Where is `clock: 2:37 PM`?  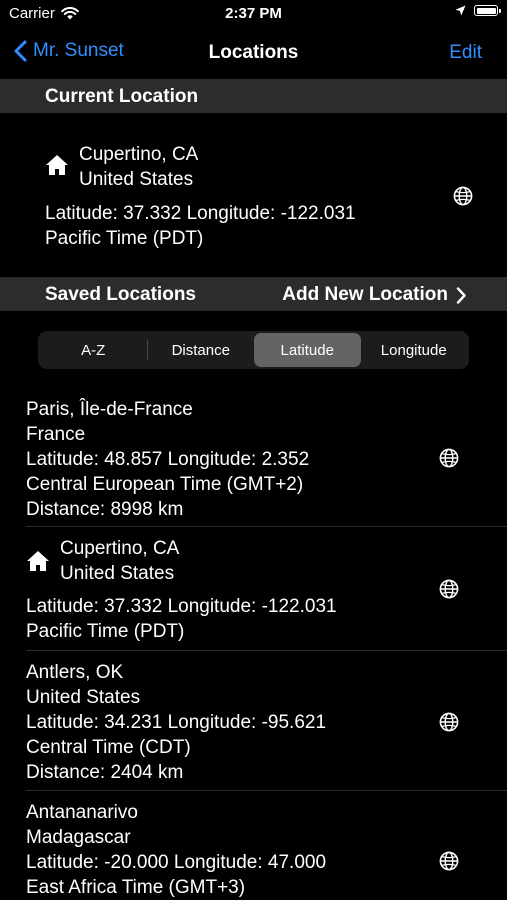
clock: 2:37 PM is located at coordinates (253, 13).